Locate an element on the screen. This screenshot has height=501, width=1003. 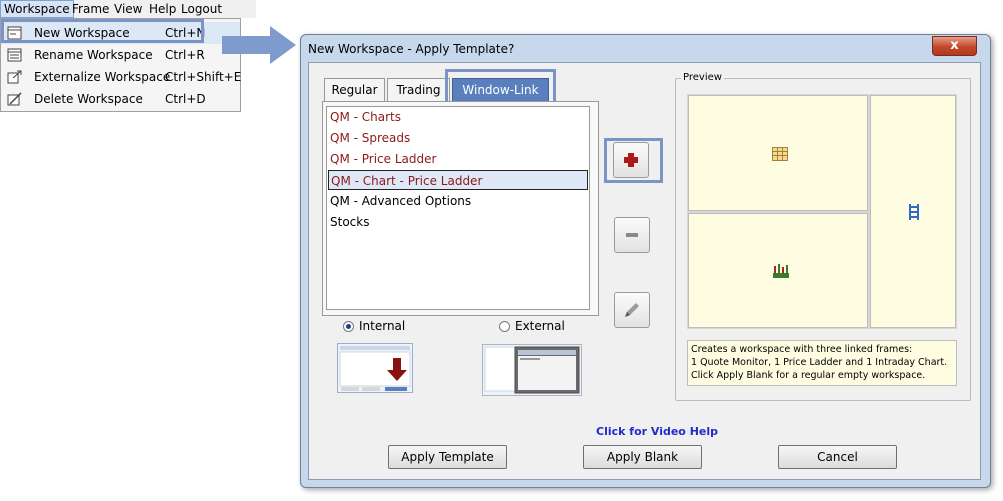
menu-bar: Workspace Frame View Help Logout is located at coordinates (128, 9).